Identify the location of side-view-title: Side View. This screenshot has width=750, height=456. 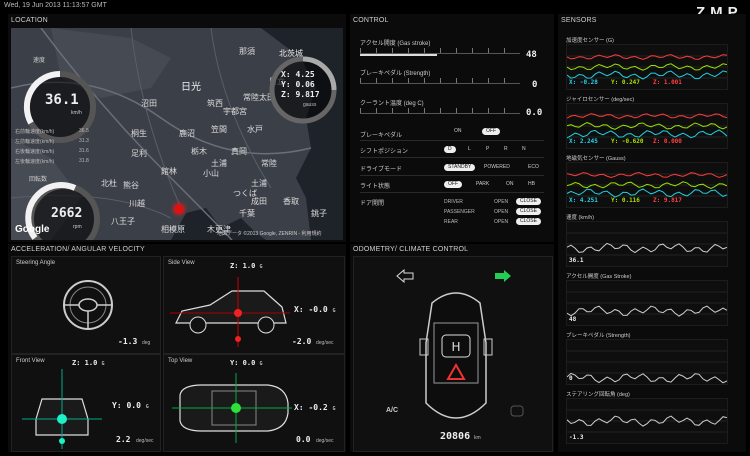
(181, 263).